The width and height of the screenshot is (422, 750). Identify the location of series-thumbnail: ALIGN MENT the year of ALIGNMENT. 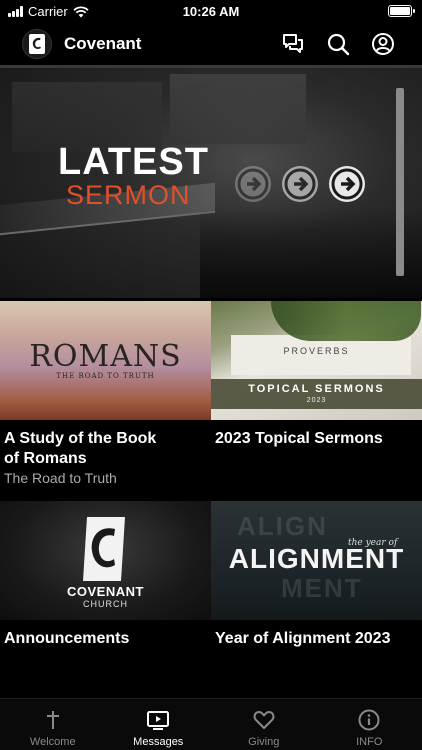
(316, 560).